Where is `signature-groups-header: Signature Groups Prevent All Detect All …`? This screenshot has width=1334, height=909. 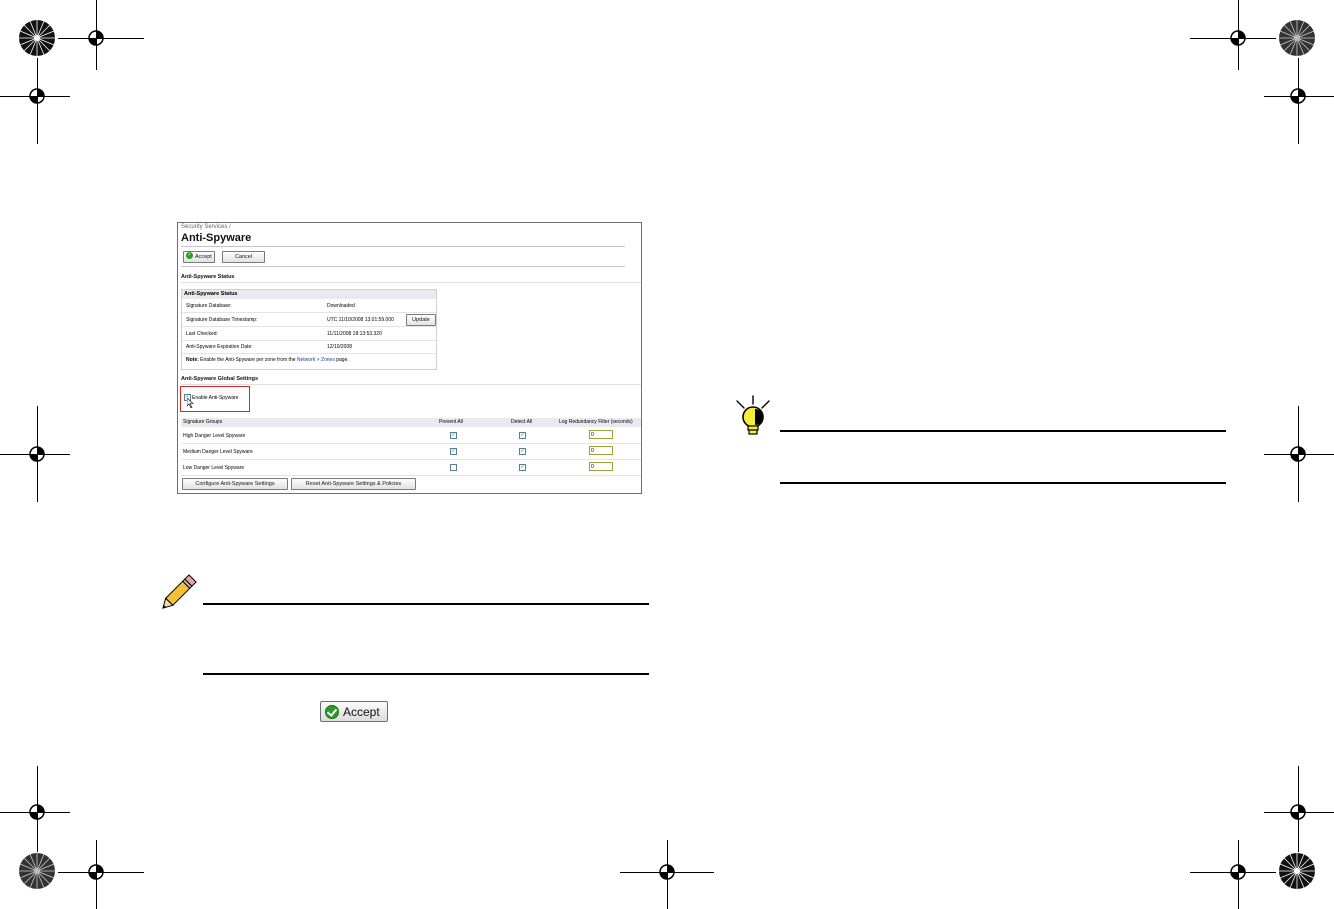
signature-groups-header: Signature Groups Prevent All Detect All … is located at coordinates (411, 422).